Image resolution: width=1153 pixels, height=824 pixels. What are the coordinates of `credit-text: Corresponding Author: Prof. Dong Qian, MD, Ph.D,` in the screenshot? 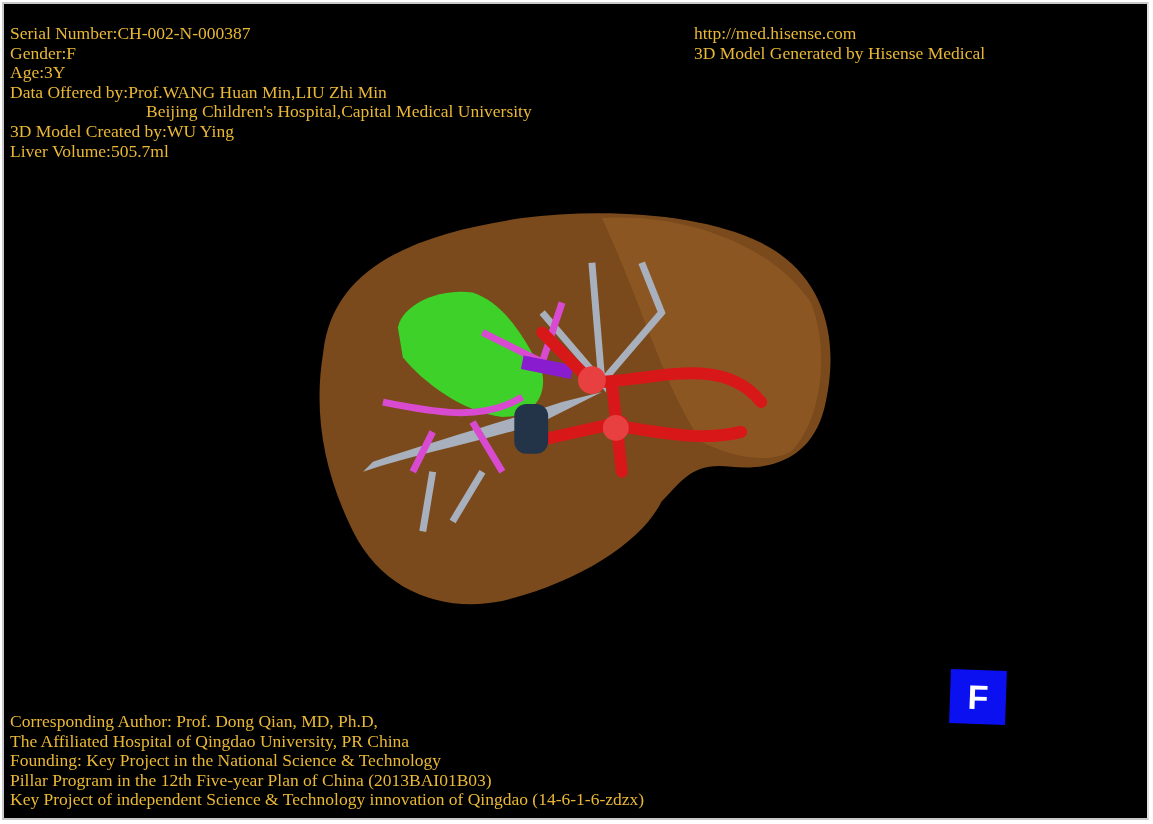 It's located at (194, 721).